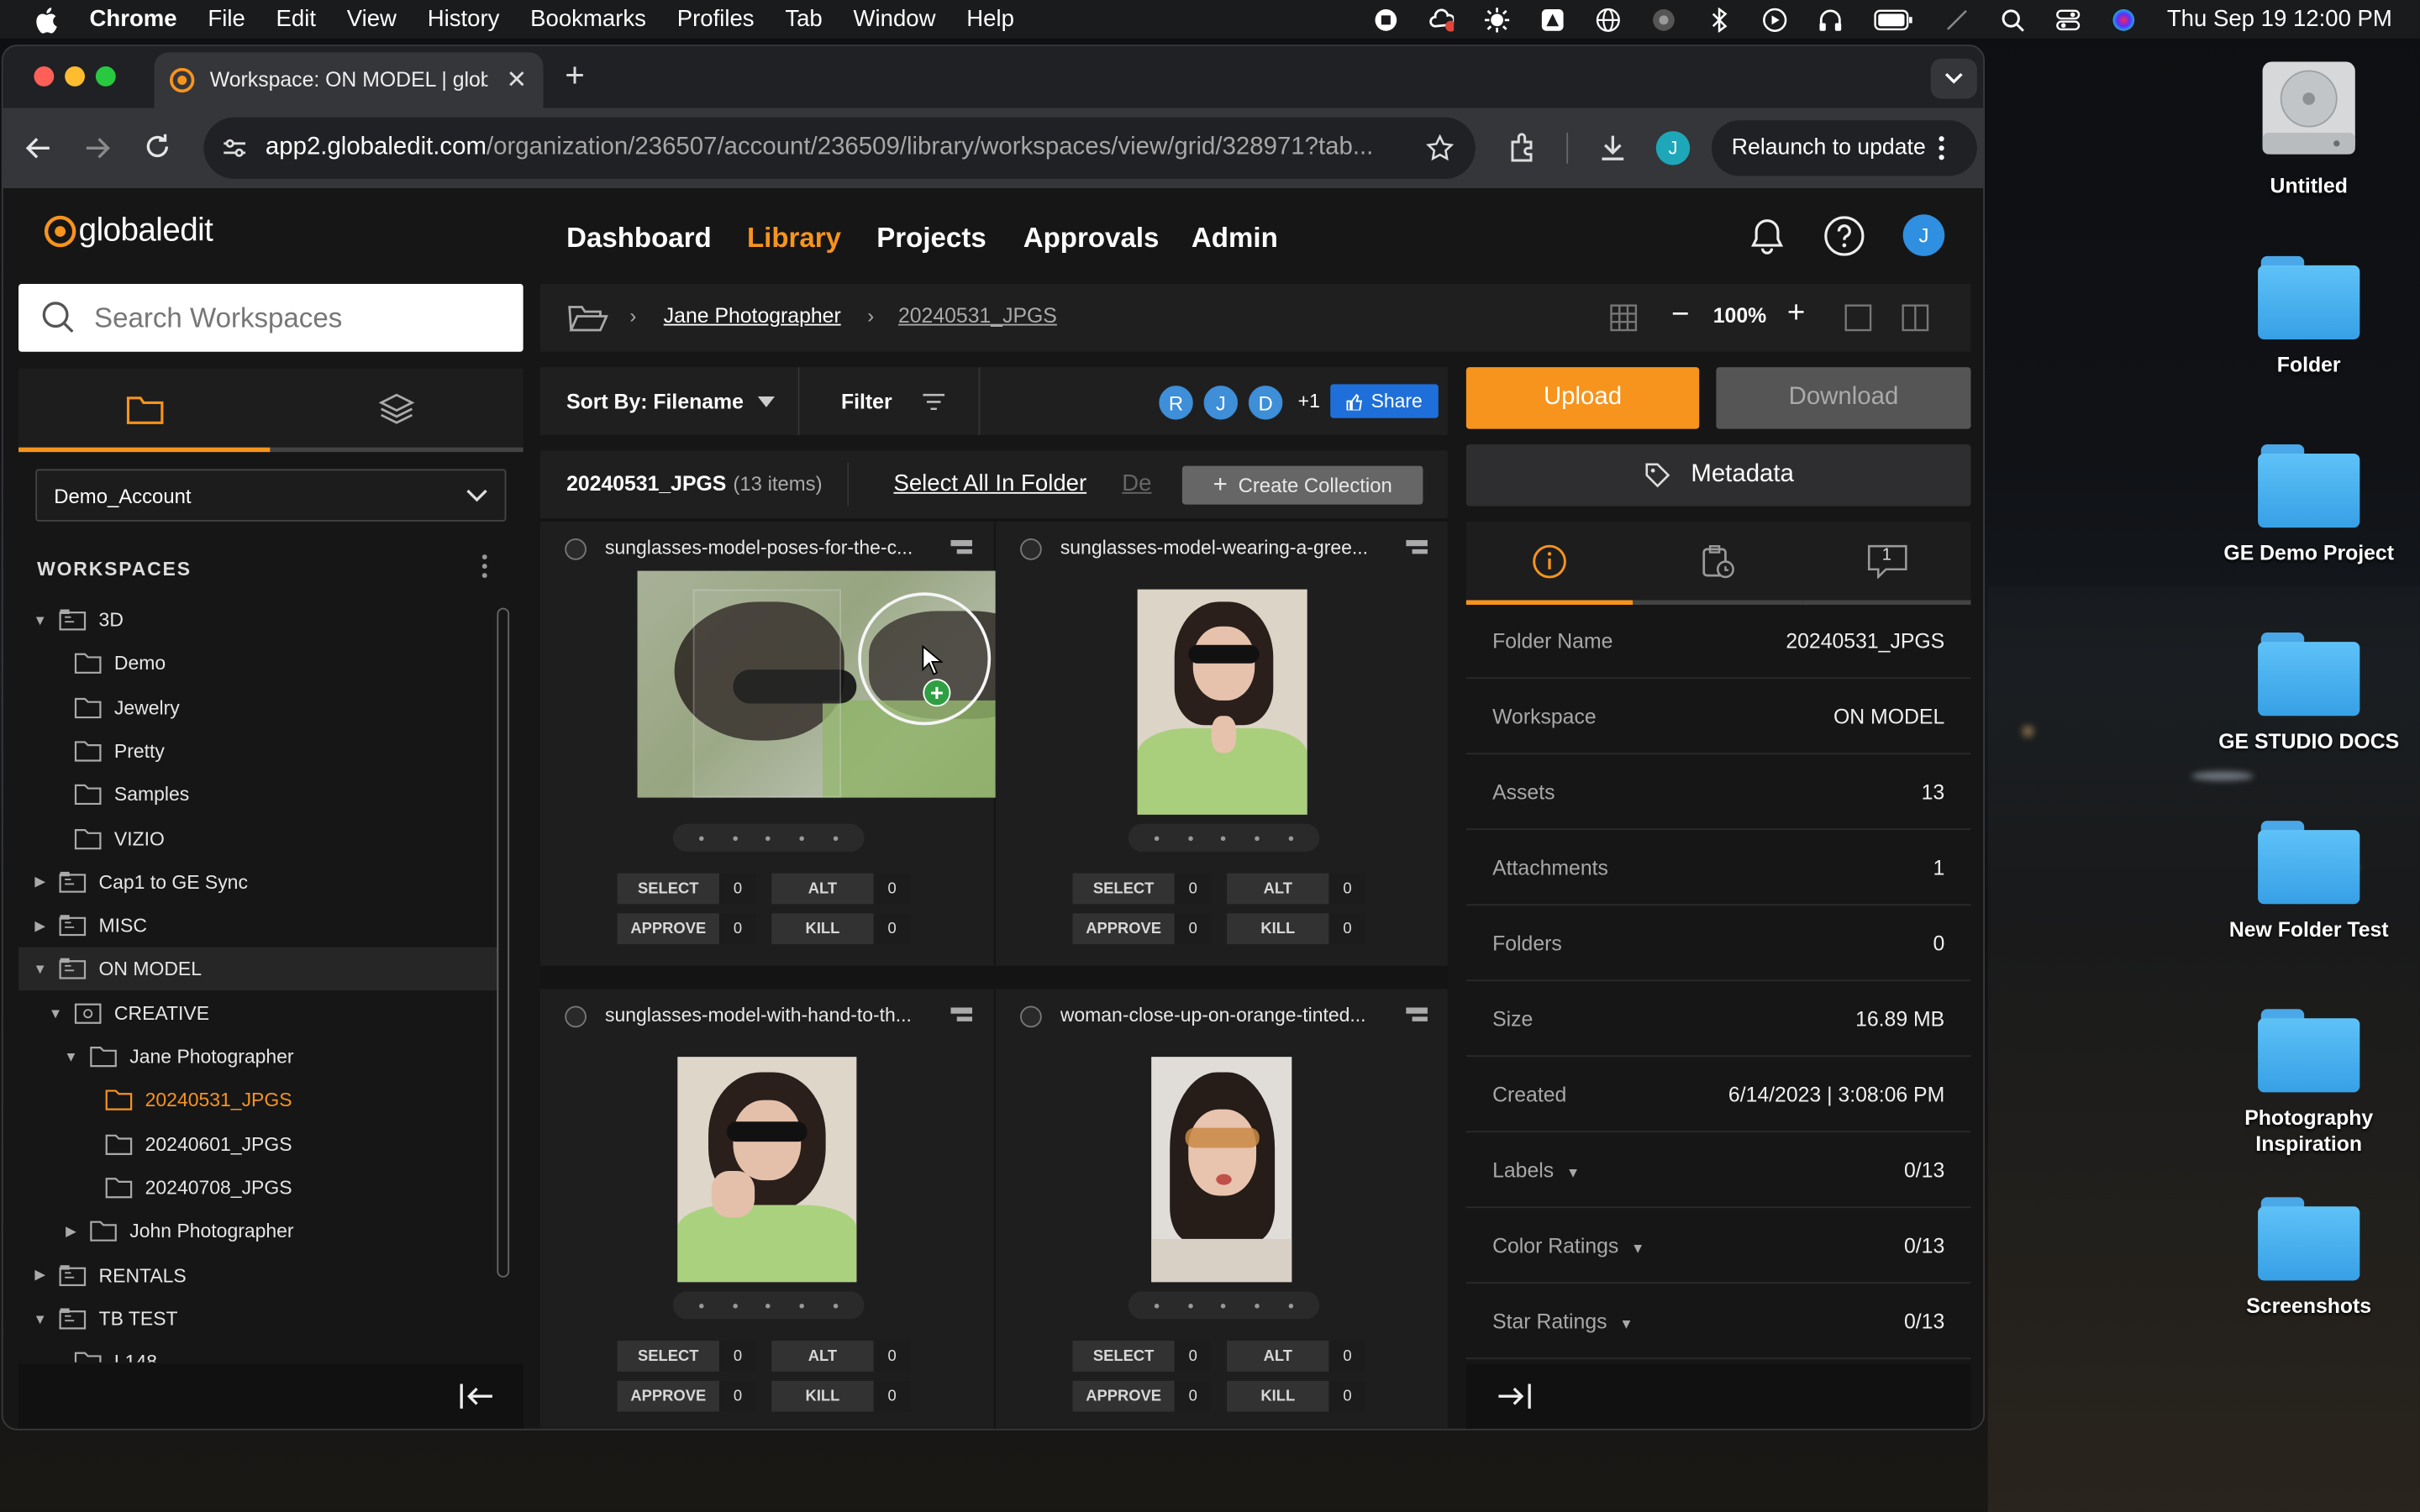 The height and width of the screenshot is (1512, 2420). Describe the element at coordinates (105, 76) in the screenshot. I see `window-maximize-button` at that location.